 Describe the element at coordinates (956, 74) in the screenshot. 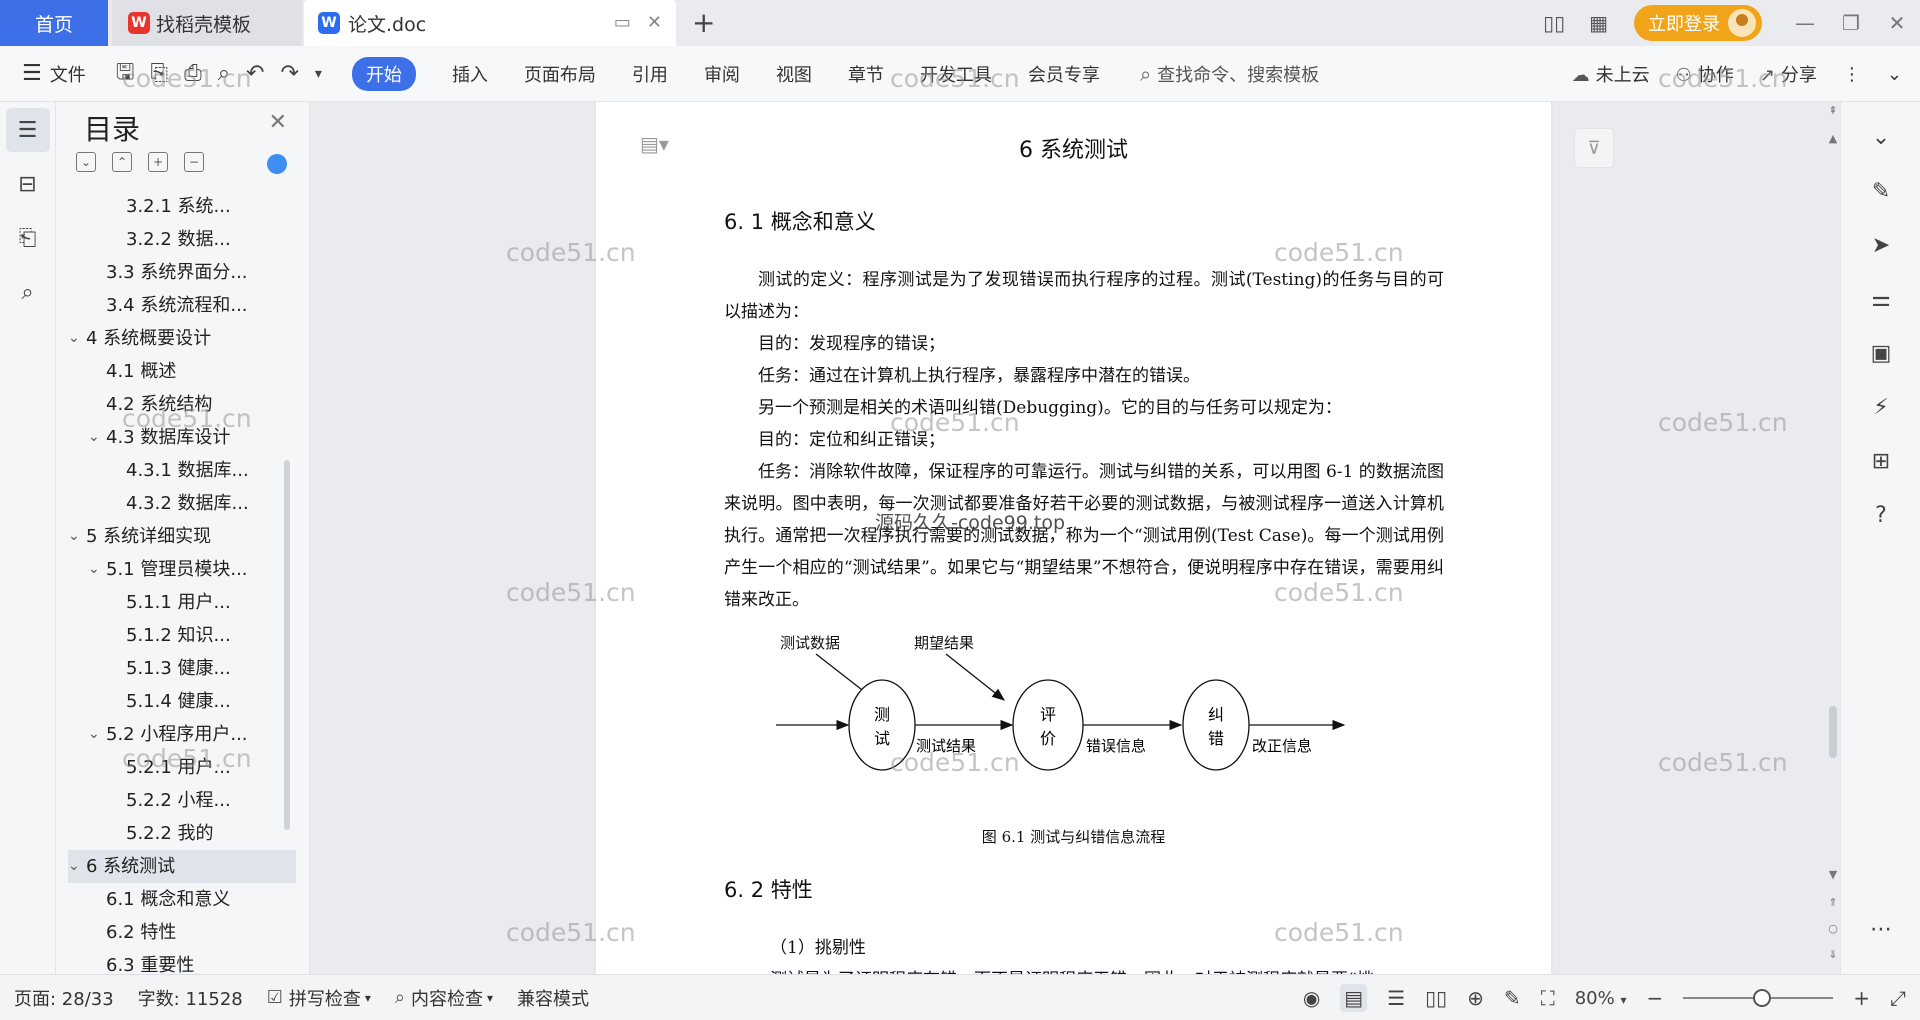

I see `ribbon-tab-developer: 开发工具` at that location.